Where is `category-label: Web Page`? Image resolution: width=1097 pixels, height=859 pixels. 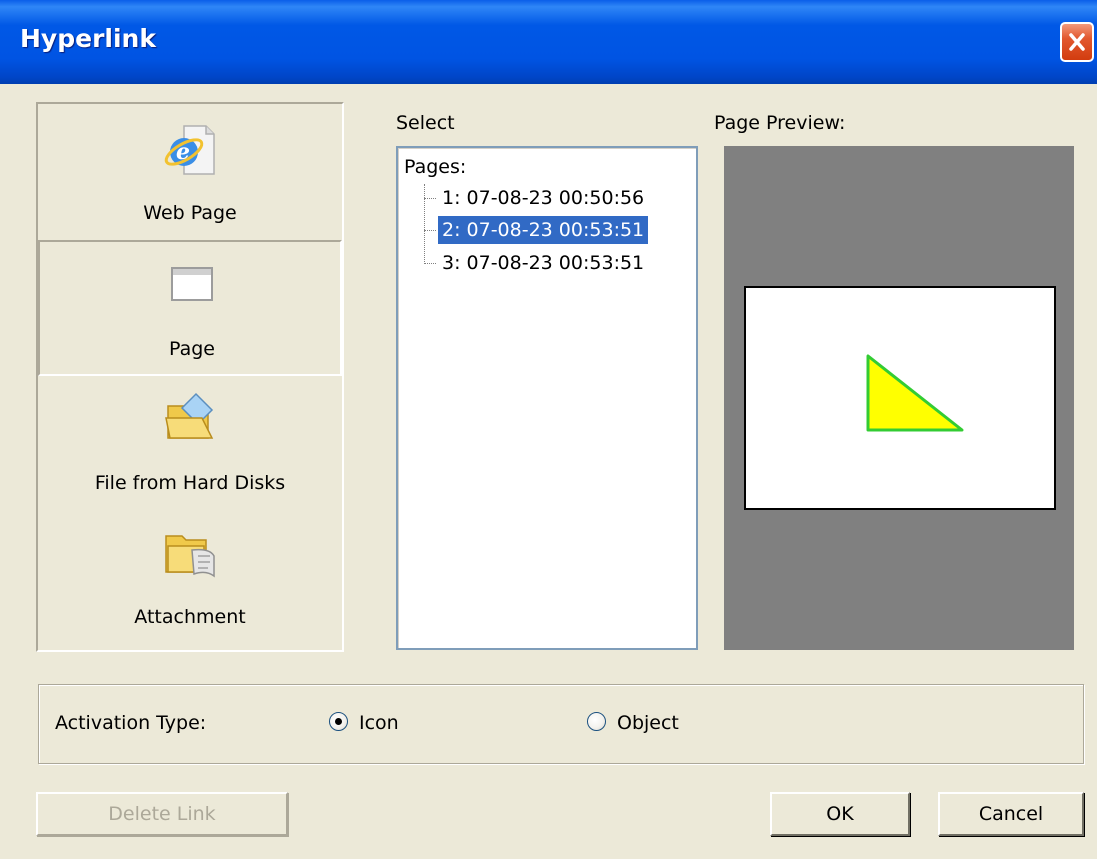 category-label: Web Page is located at coordinates (190, 213).